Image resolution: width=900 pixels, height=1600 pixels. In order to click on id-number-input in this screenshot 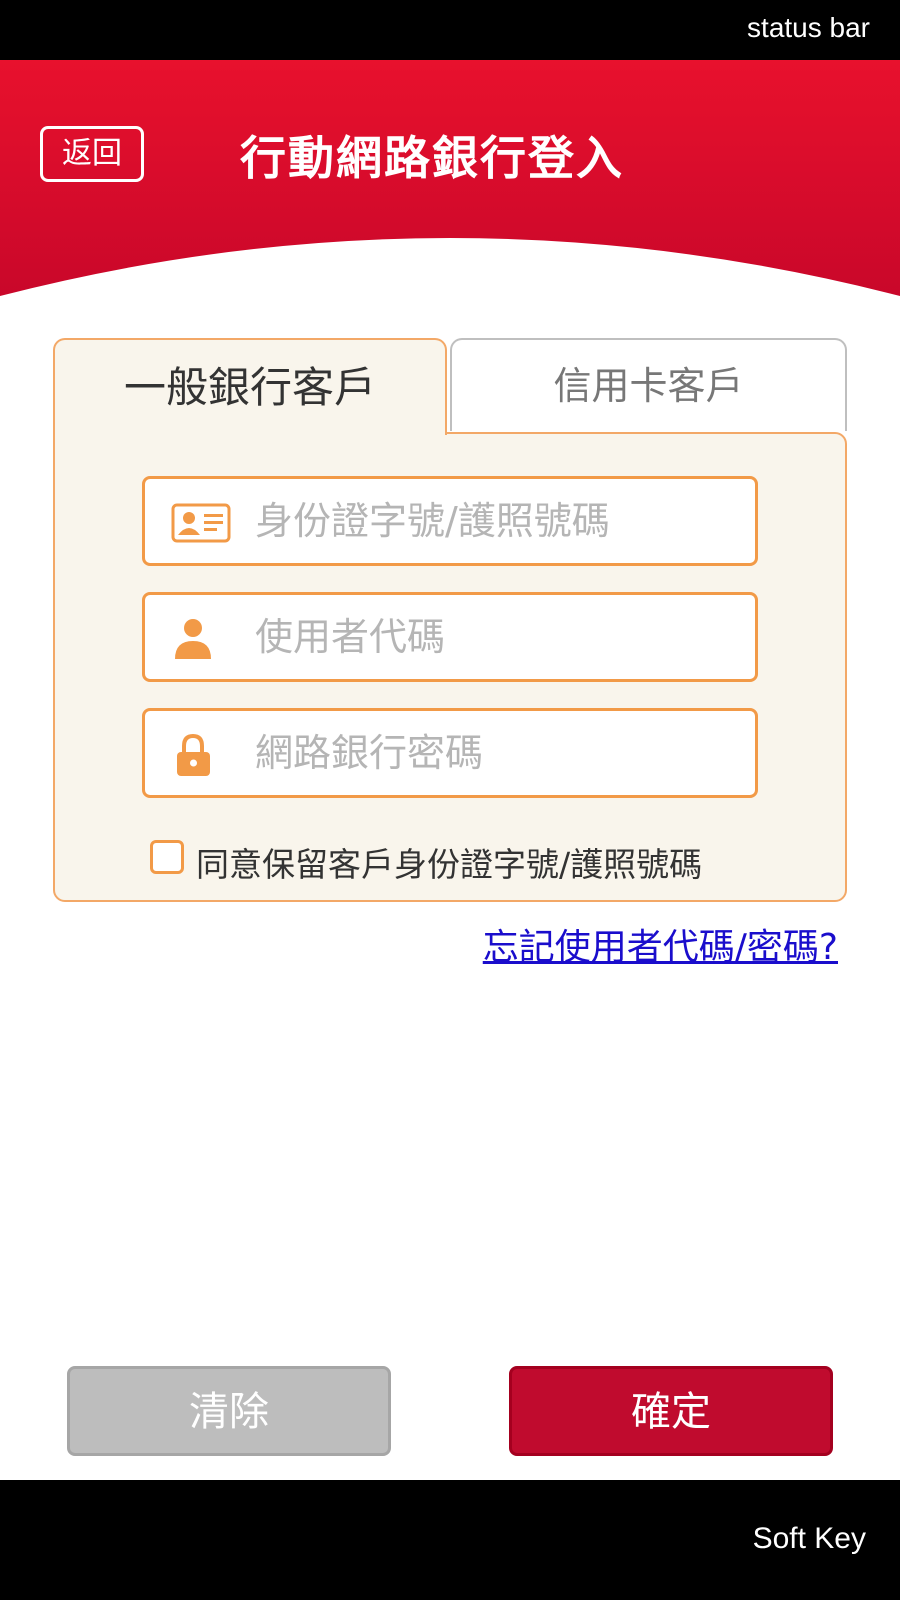, I will do `click(495, 521)`.